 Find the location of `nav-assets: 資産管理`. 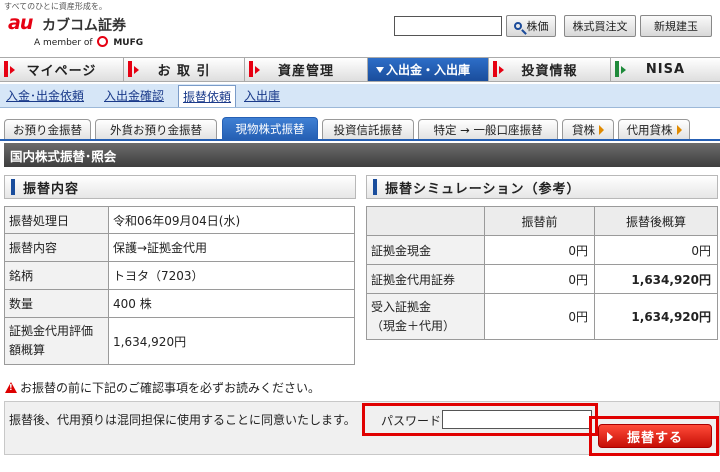

nav-assets: 資産管理 is located at coordinates (306, 69).